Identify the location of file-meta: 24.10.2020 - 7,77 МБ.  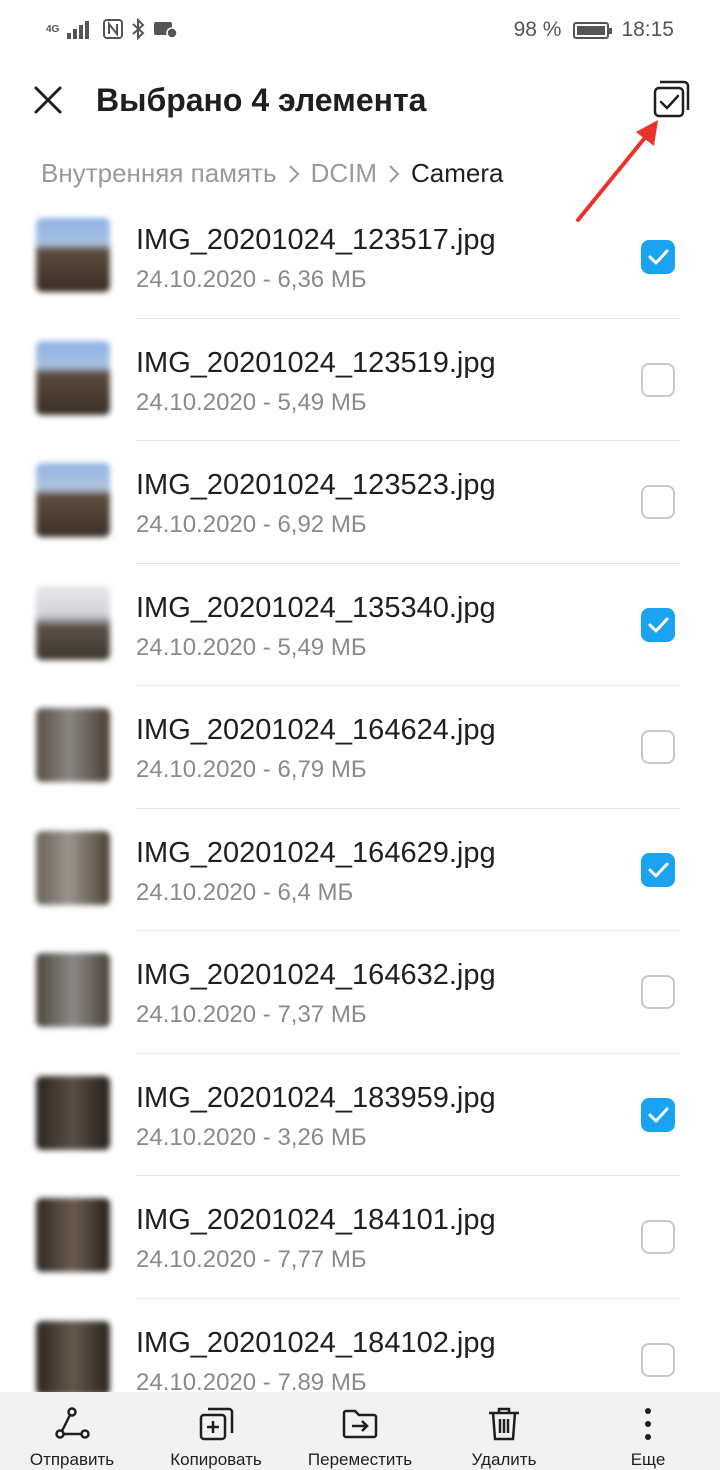
(251, 1259).